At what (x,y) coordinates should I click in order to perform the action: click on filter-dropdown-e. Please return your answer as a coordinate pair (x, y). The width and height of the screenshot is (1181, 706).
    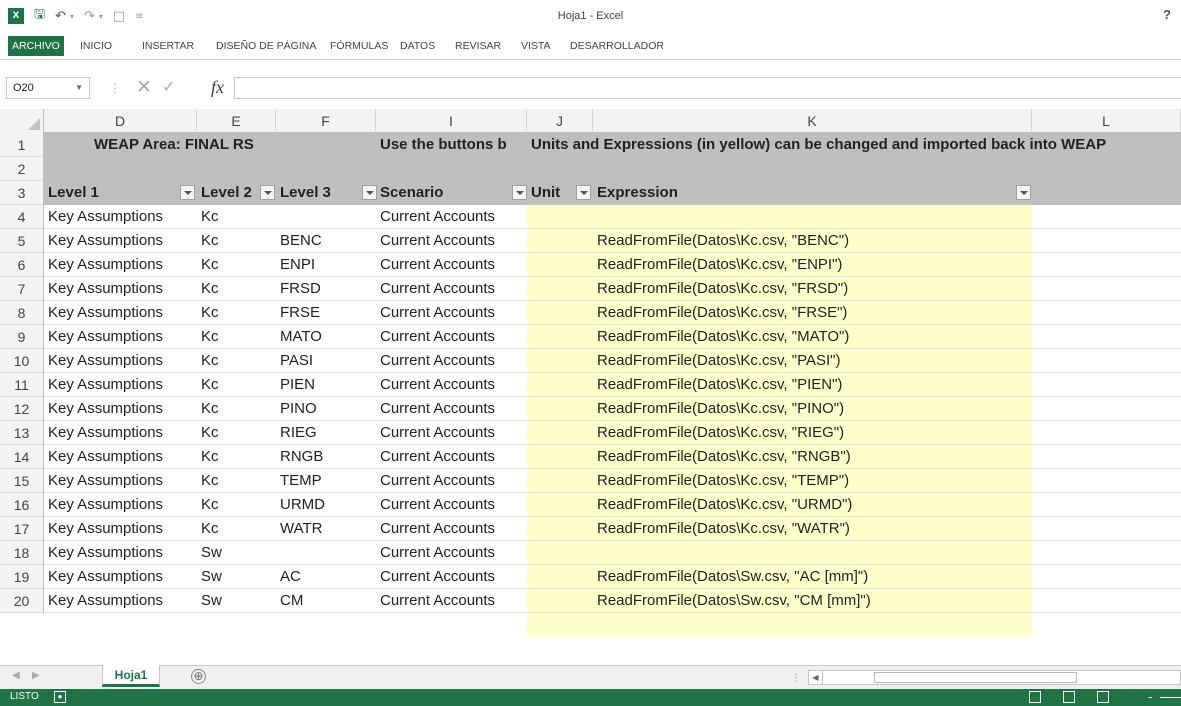
    Looking at the image, I should click on (267, 192).